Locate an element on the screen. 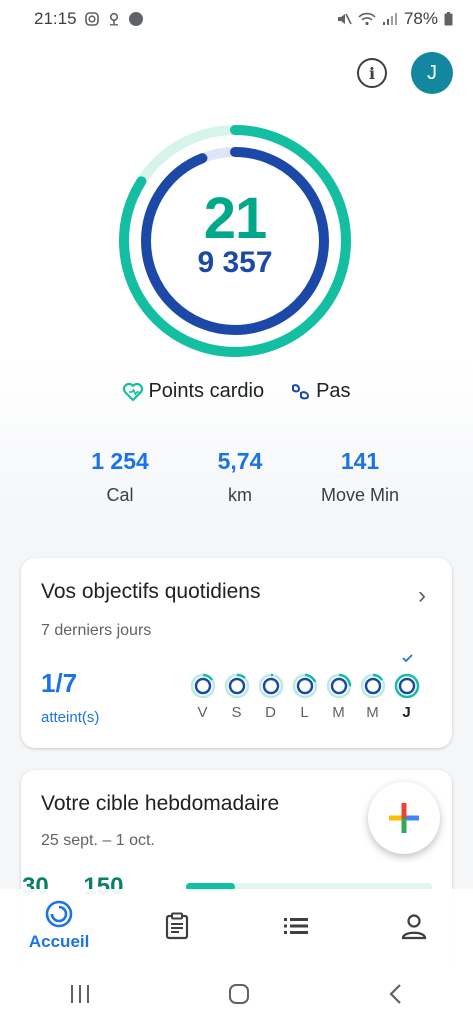 The image size is (473, 1024). home-button-icon is located at coordinates (239, 994).